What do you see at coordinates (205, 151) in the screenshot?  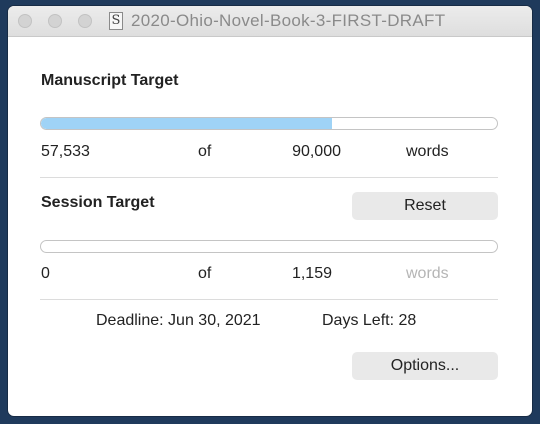 I see `manuscript-of-label: of` at bounding box center [205, 151].